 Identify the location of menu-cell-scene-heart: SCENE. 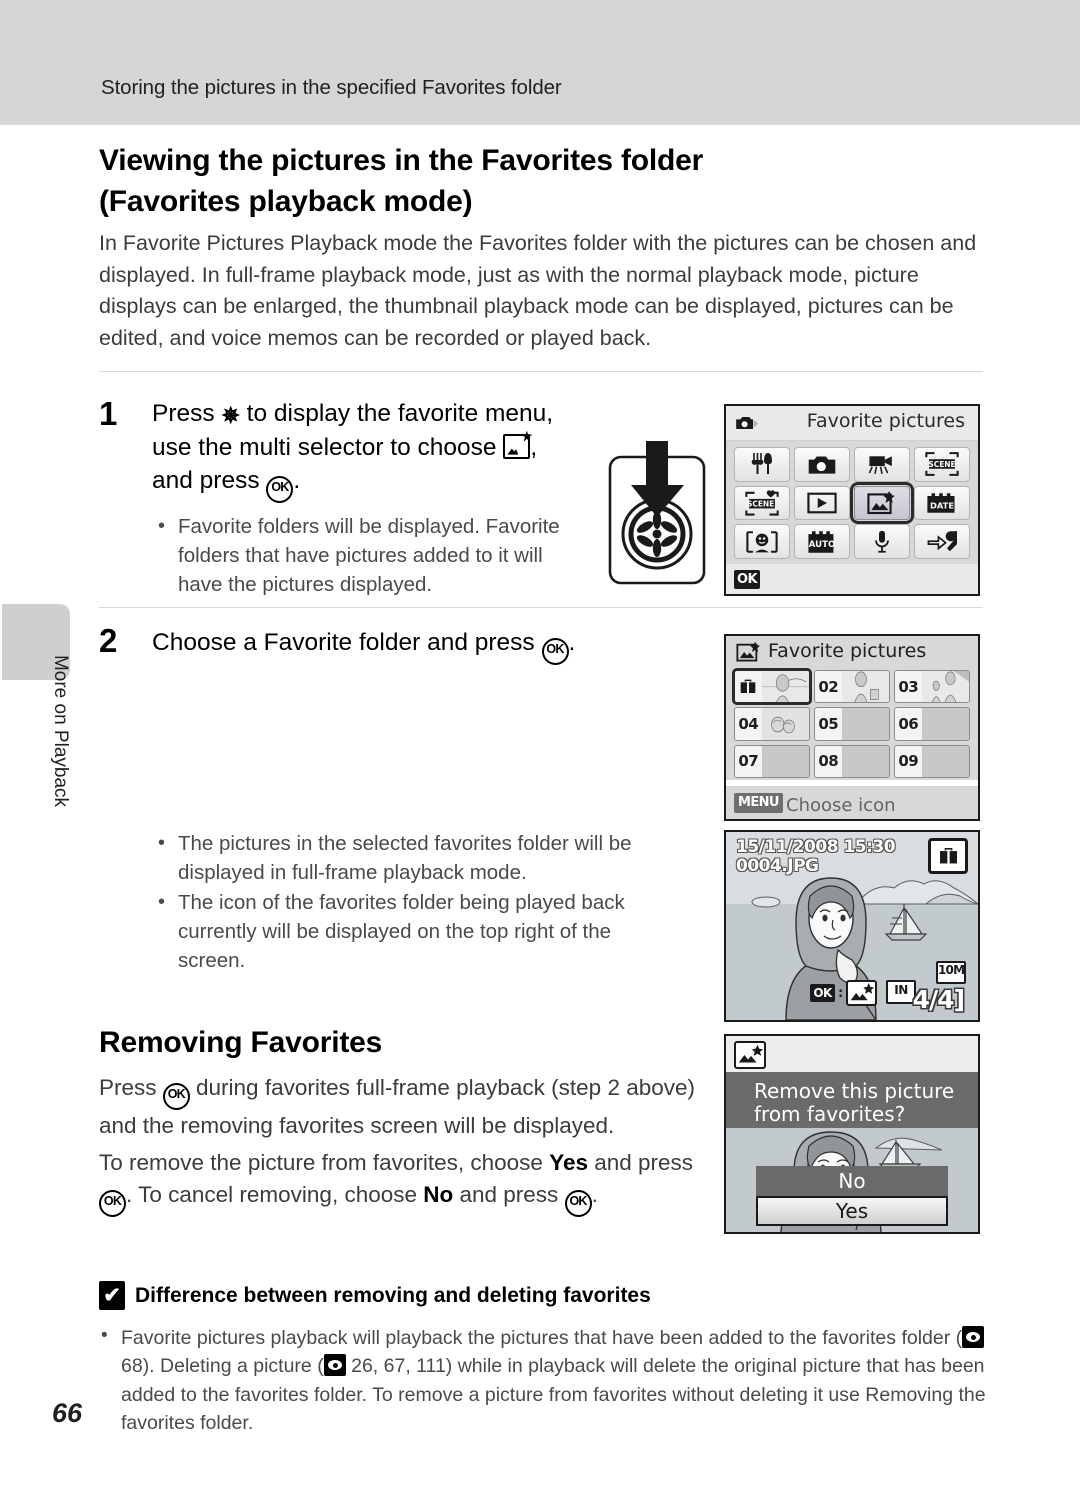
(762, 503).